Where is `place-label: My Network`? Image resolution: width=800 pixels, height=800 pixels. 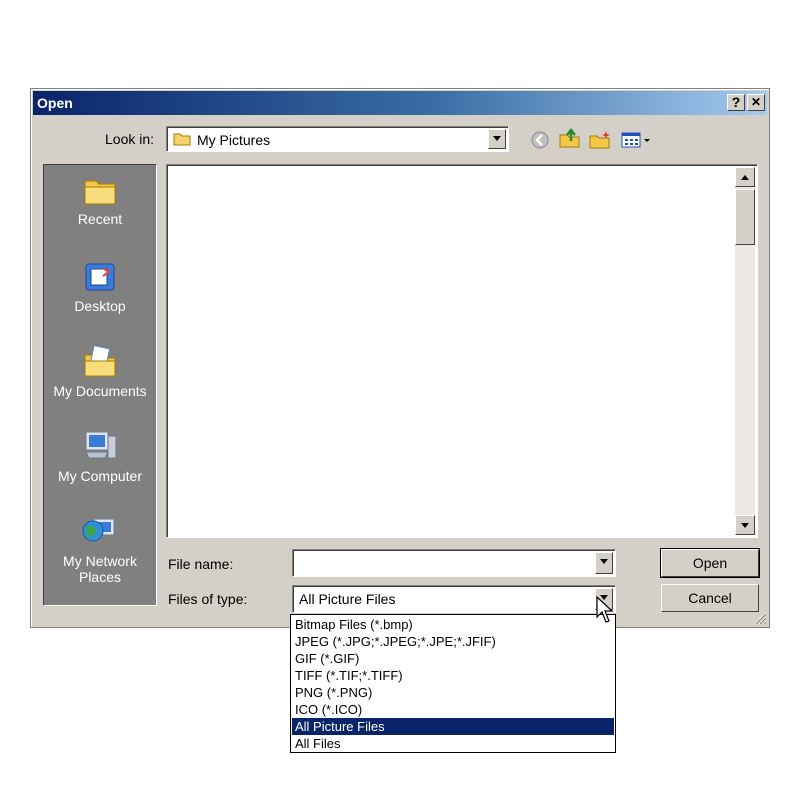 place-label: My Network is located at coordinates (100, 561).